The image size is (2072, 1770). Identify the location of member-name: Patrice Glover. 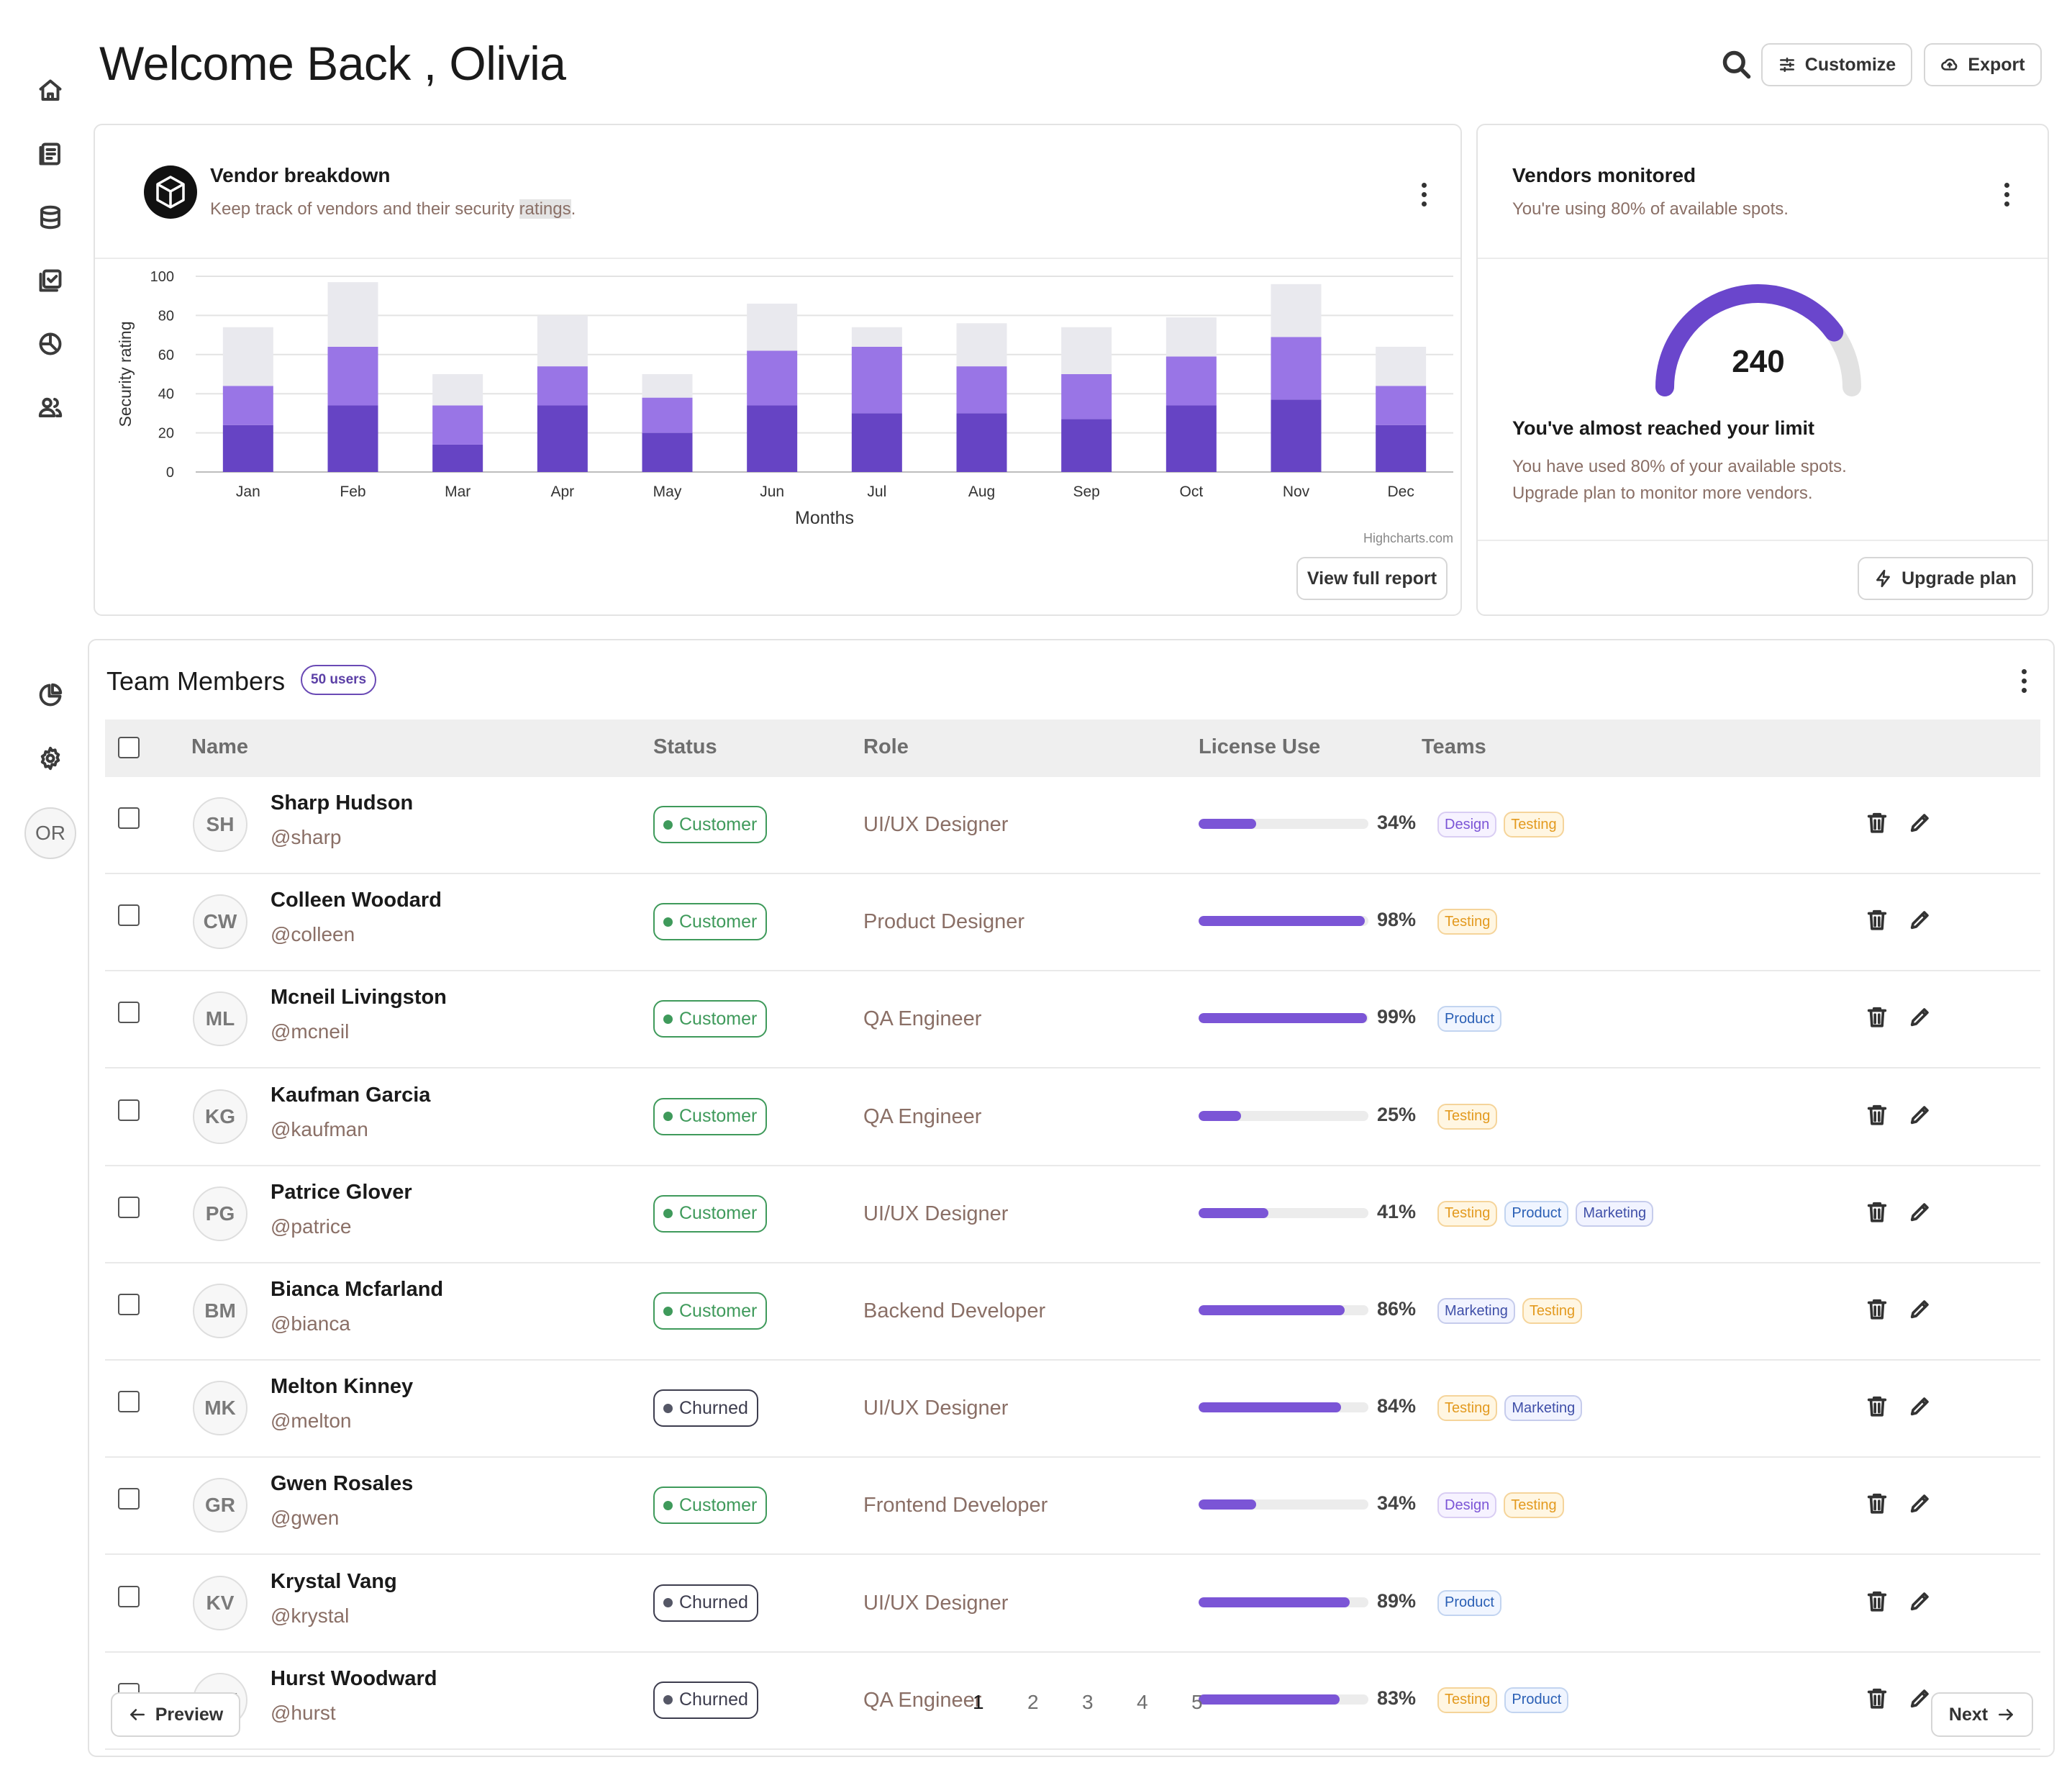
(342, 1192).